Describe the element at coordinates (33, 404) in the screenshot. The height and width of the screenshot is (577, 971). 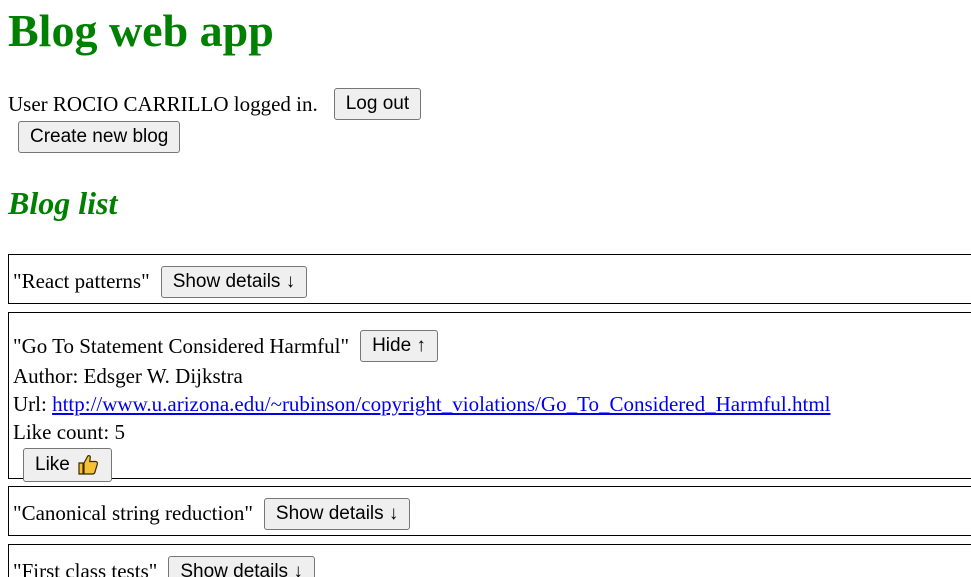
I see `blog-url-label: Url:` at that location.